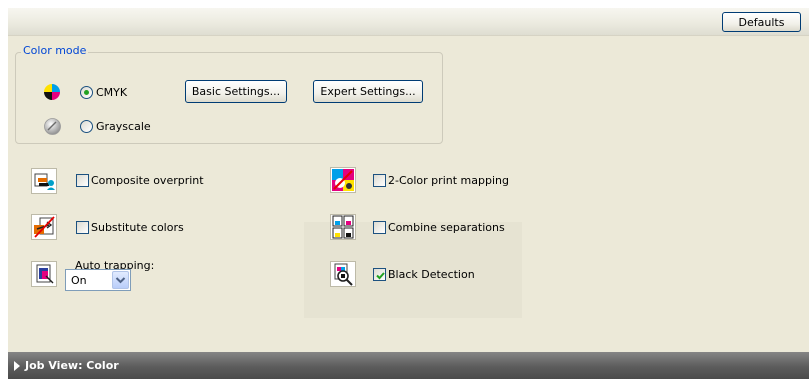 This screenshot has height=379, width=809. Describe the element at coordinates (448, 180) in the screenshot. I see `two-color-print-mapping-label: 2-Color print mapping` at that location.